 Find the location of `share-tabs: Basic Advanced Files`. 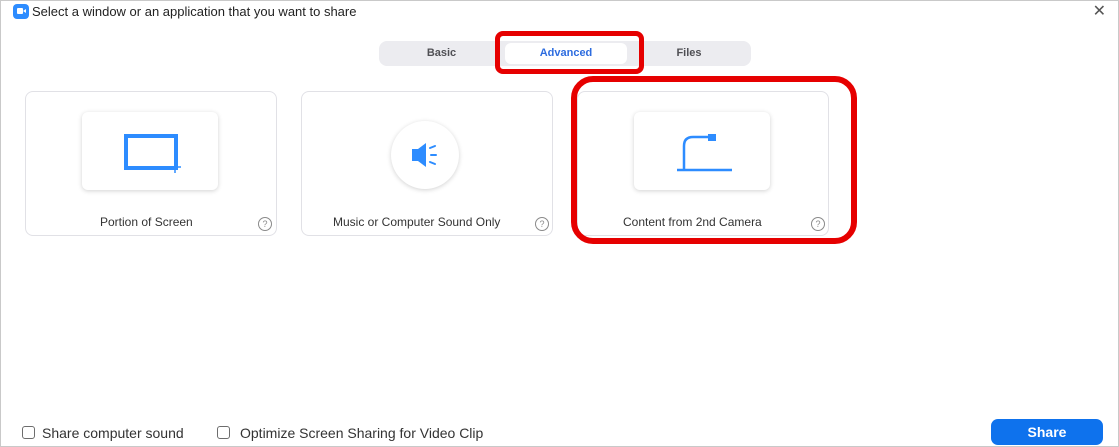

share-tabs: Basic Advanced Files is located at coordinates (565, 53).